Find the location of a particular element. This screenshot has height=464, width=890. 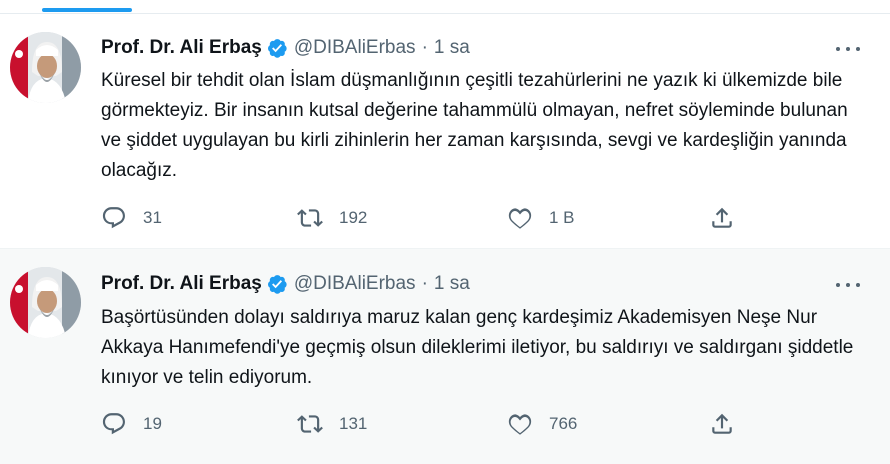

reply-button: 31 is located at coordinates (131, 218).